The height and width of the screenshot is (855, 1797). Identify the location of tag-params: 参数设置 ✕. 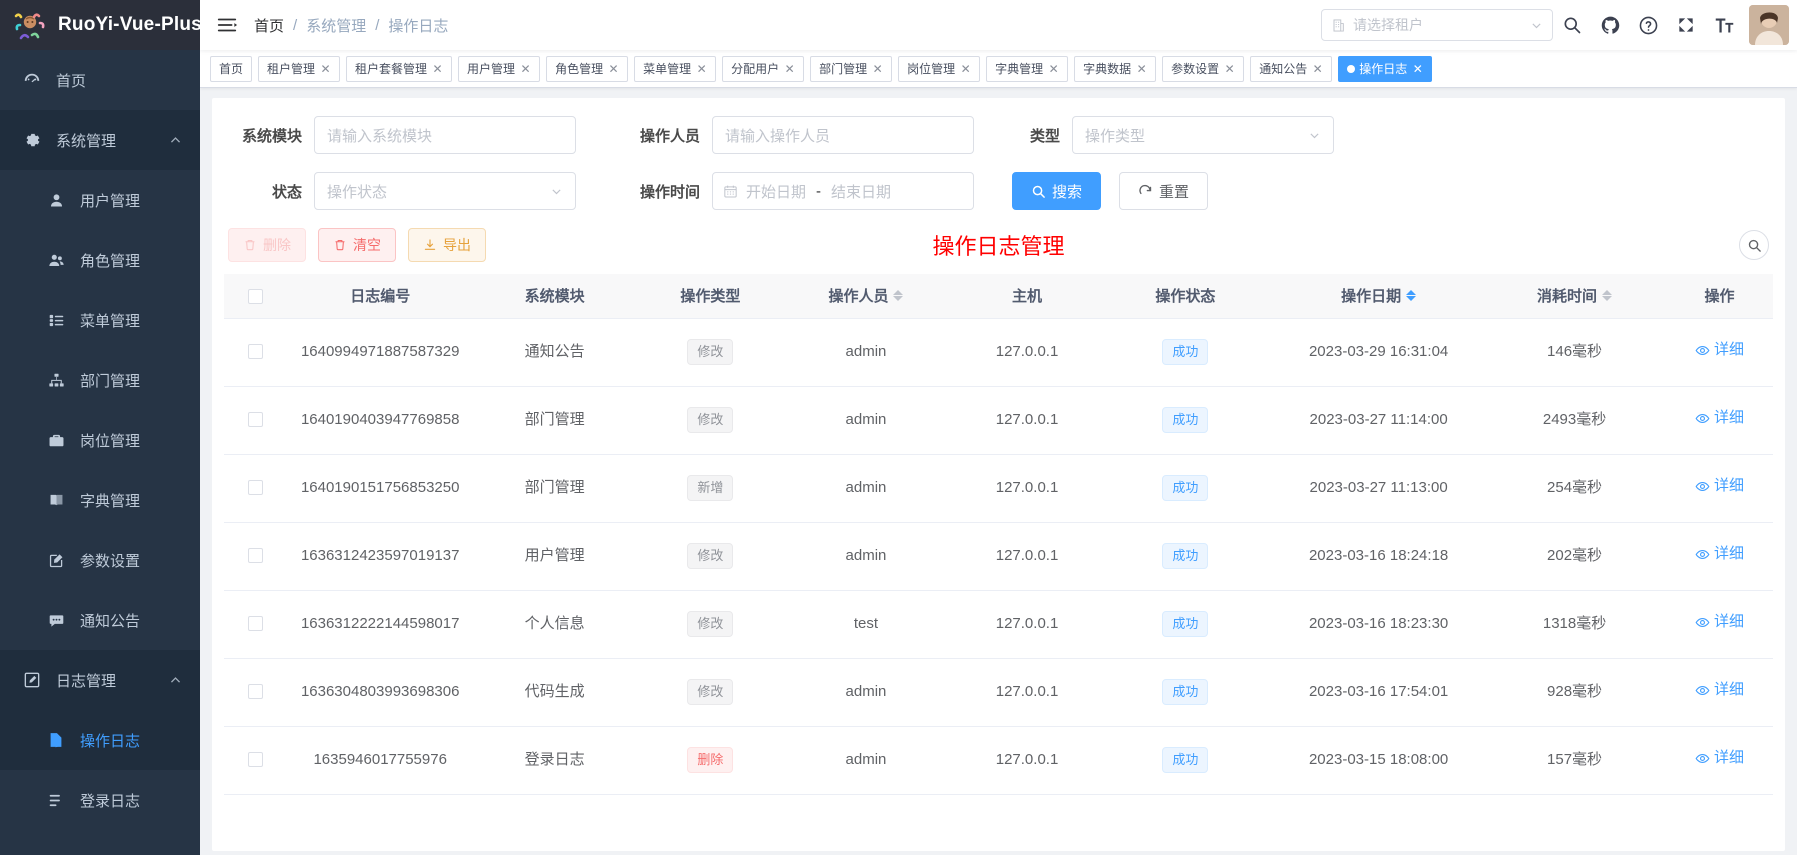
(1203, 68).